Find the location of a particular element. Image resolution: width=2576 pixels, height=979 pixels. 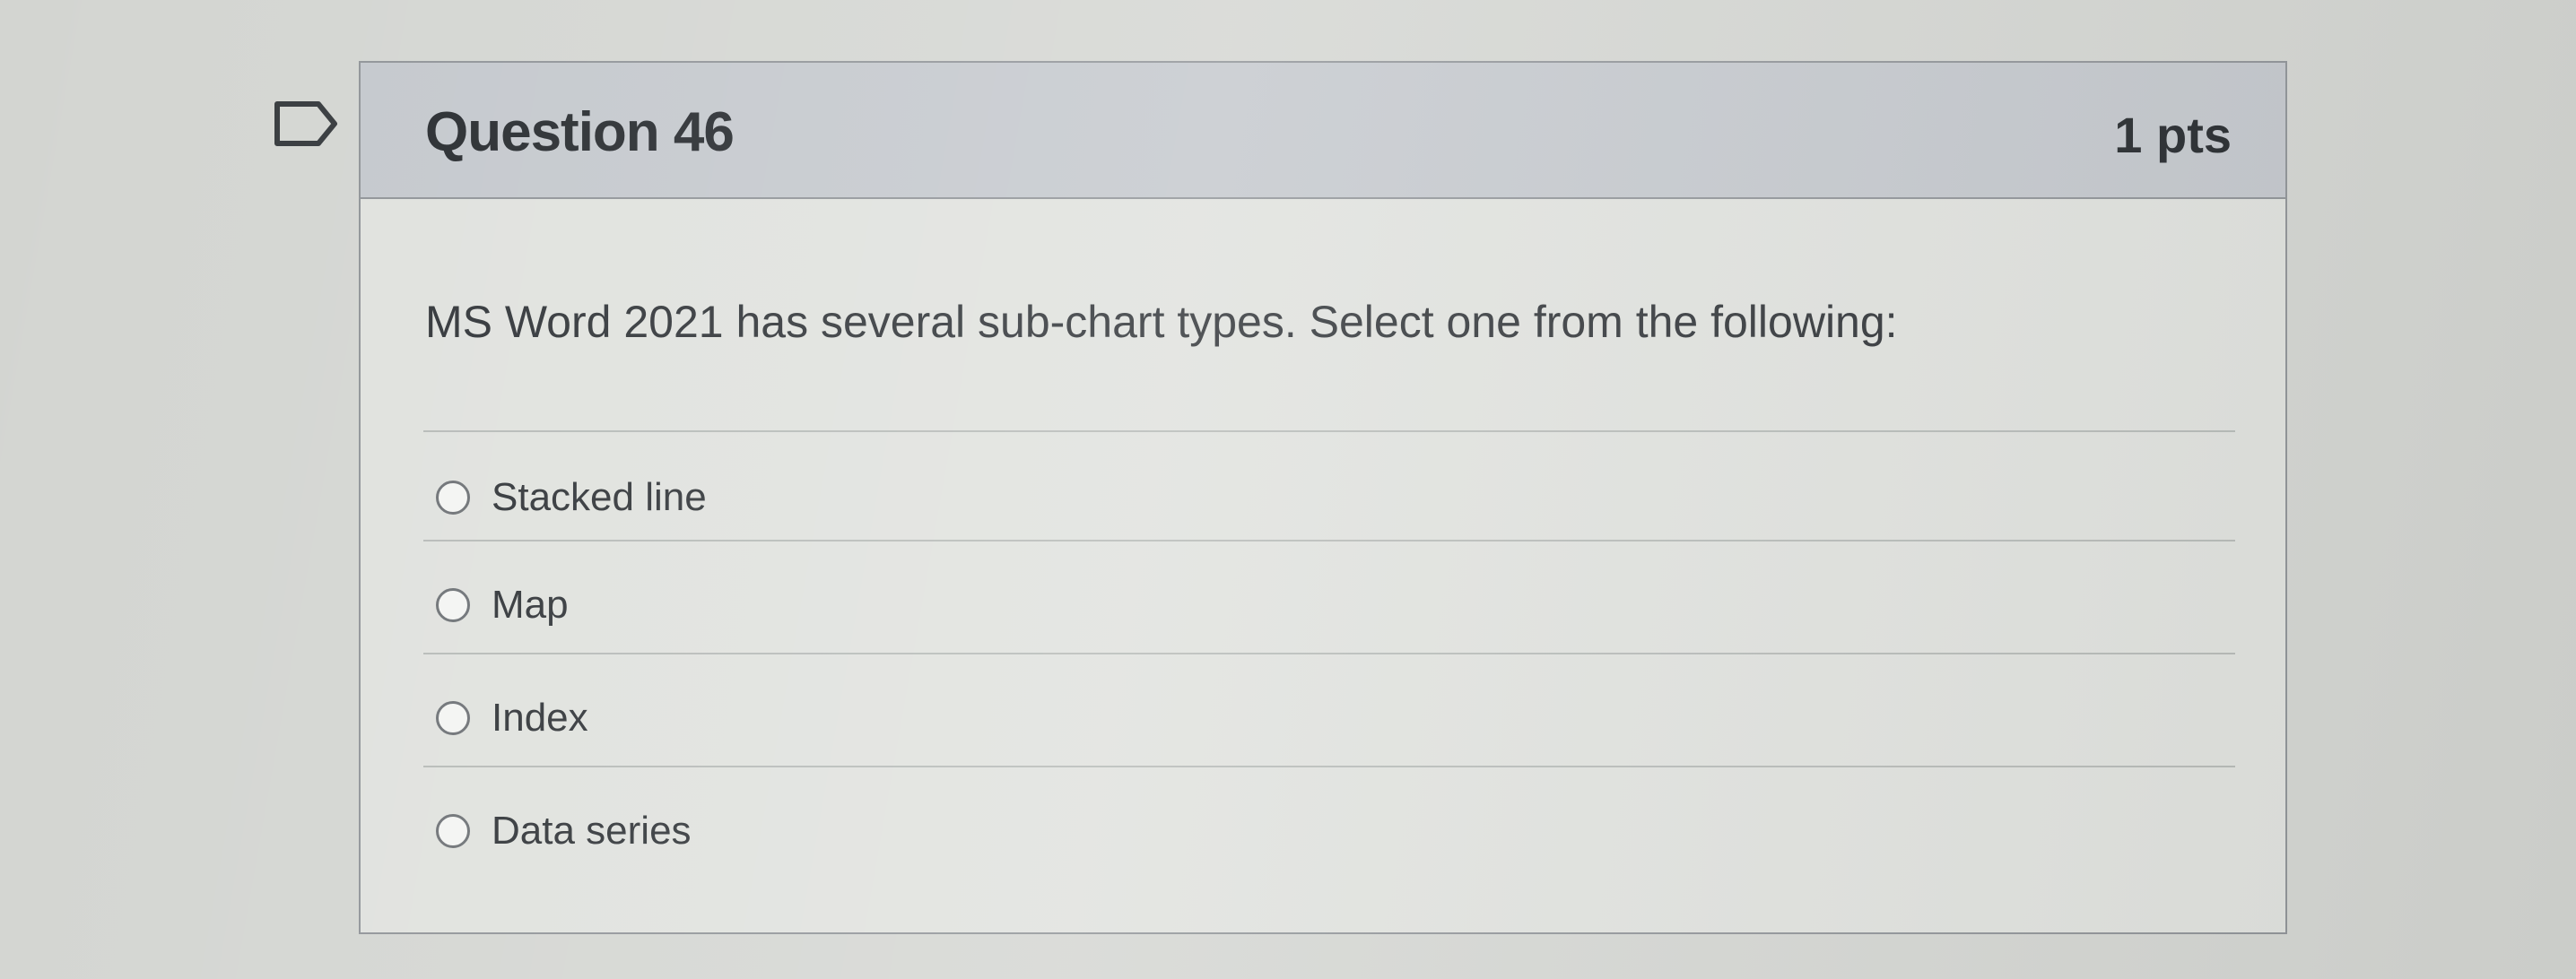

answer-option-index: Index is located at coordinates (1329, 718).